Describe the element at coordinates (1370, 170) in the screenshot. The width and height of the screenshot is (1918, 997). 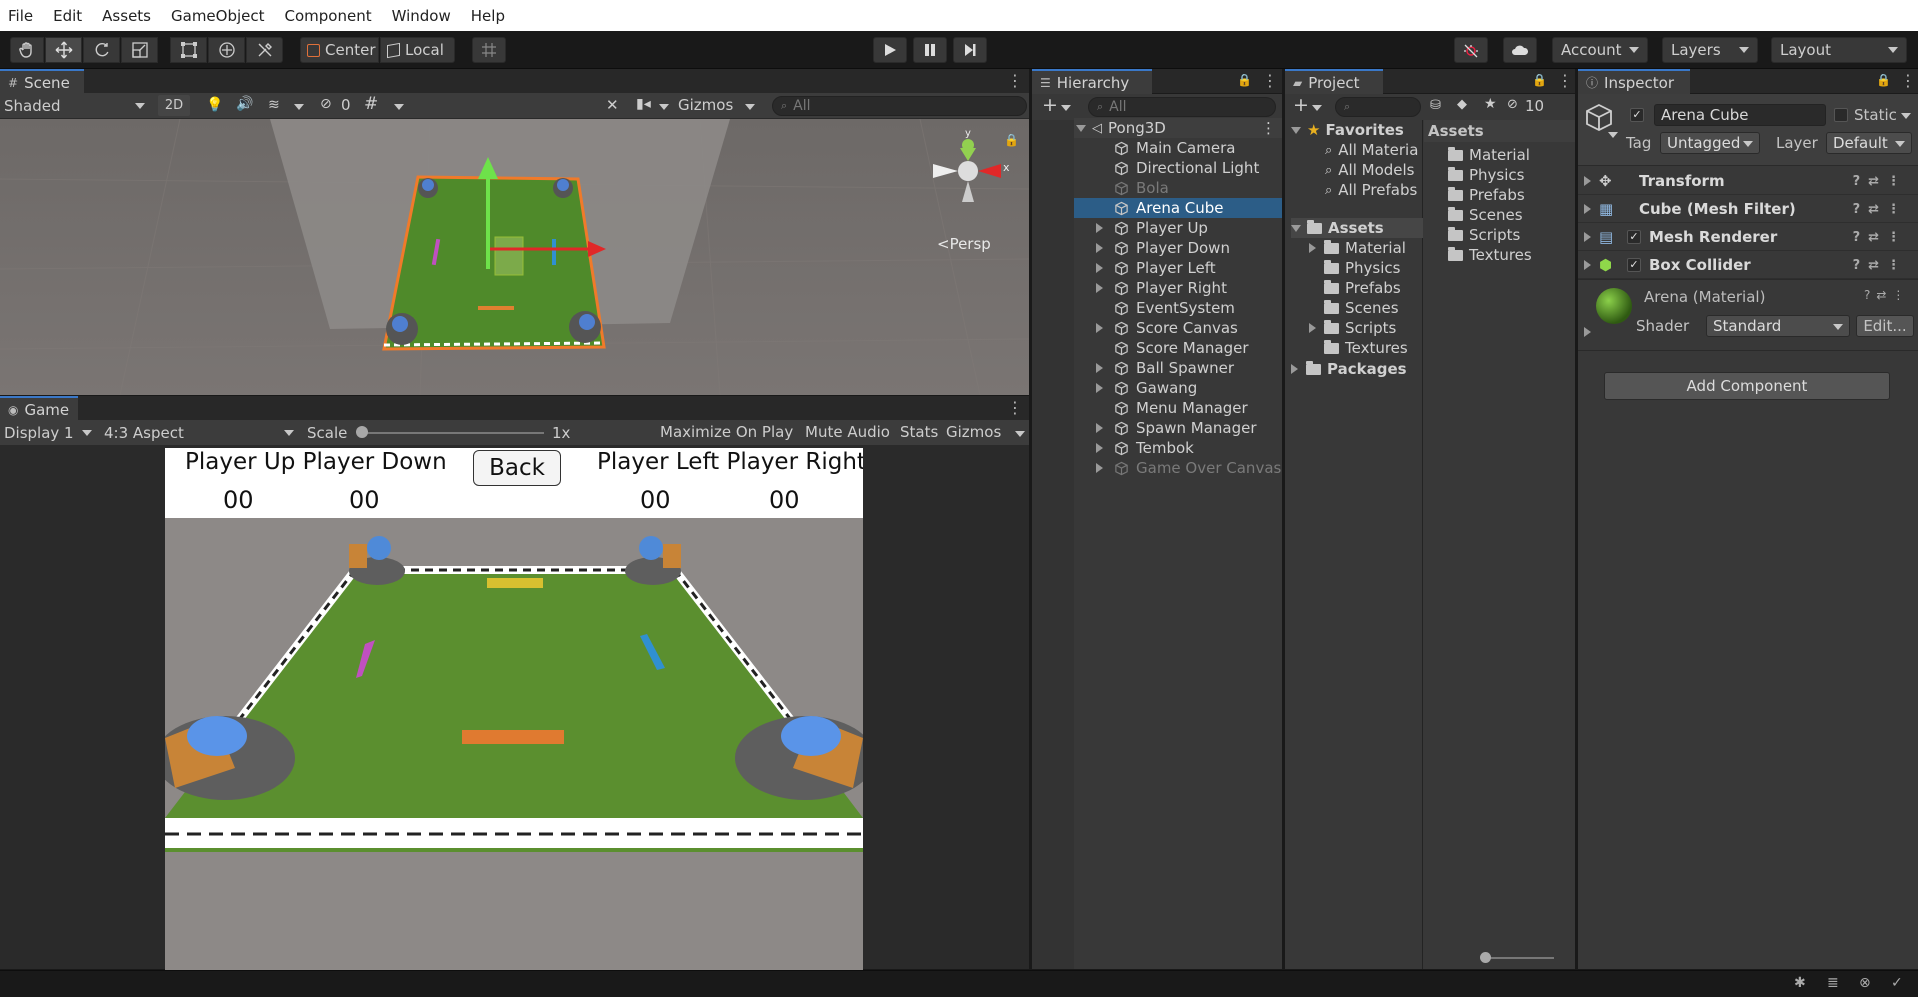
I see `favorite-item: ⌕ All Models` at that location.